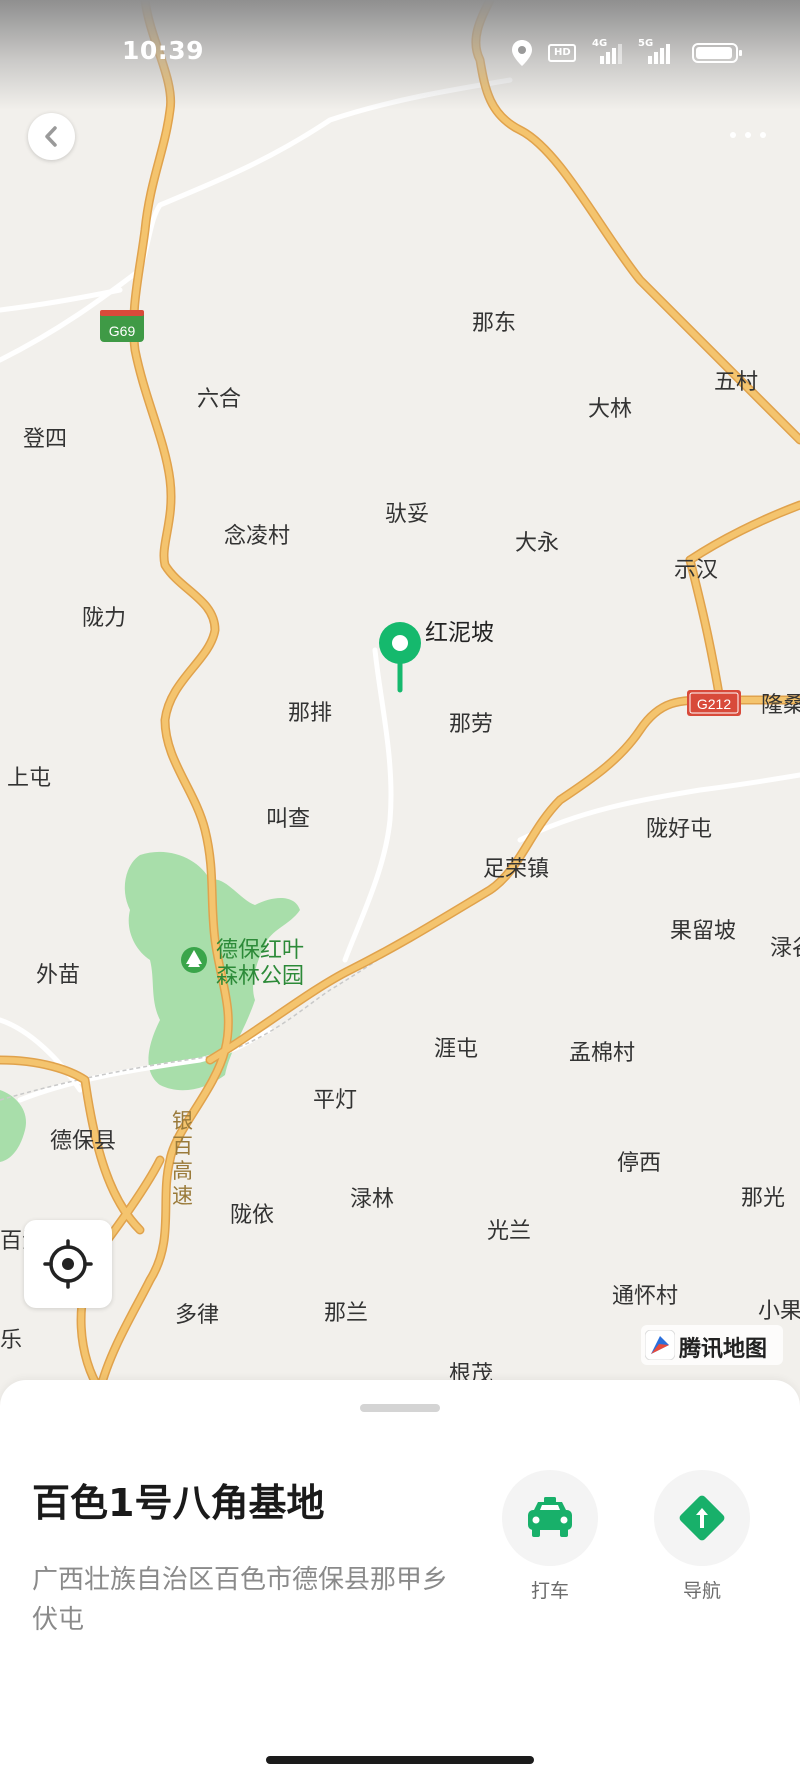  Describe the element at coordinates (602, 1053) in the screenshot. I see `map-label: 孟棉村` at that location.